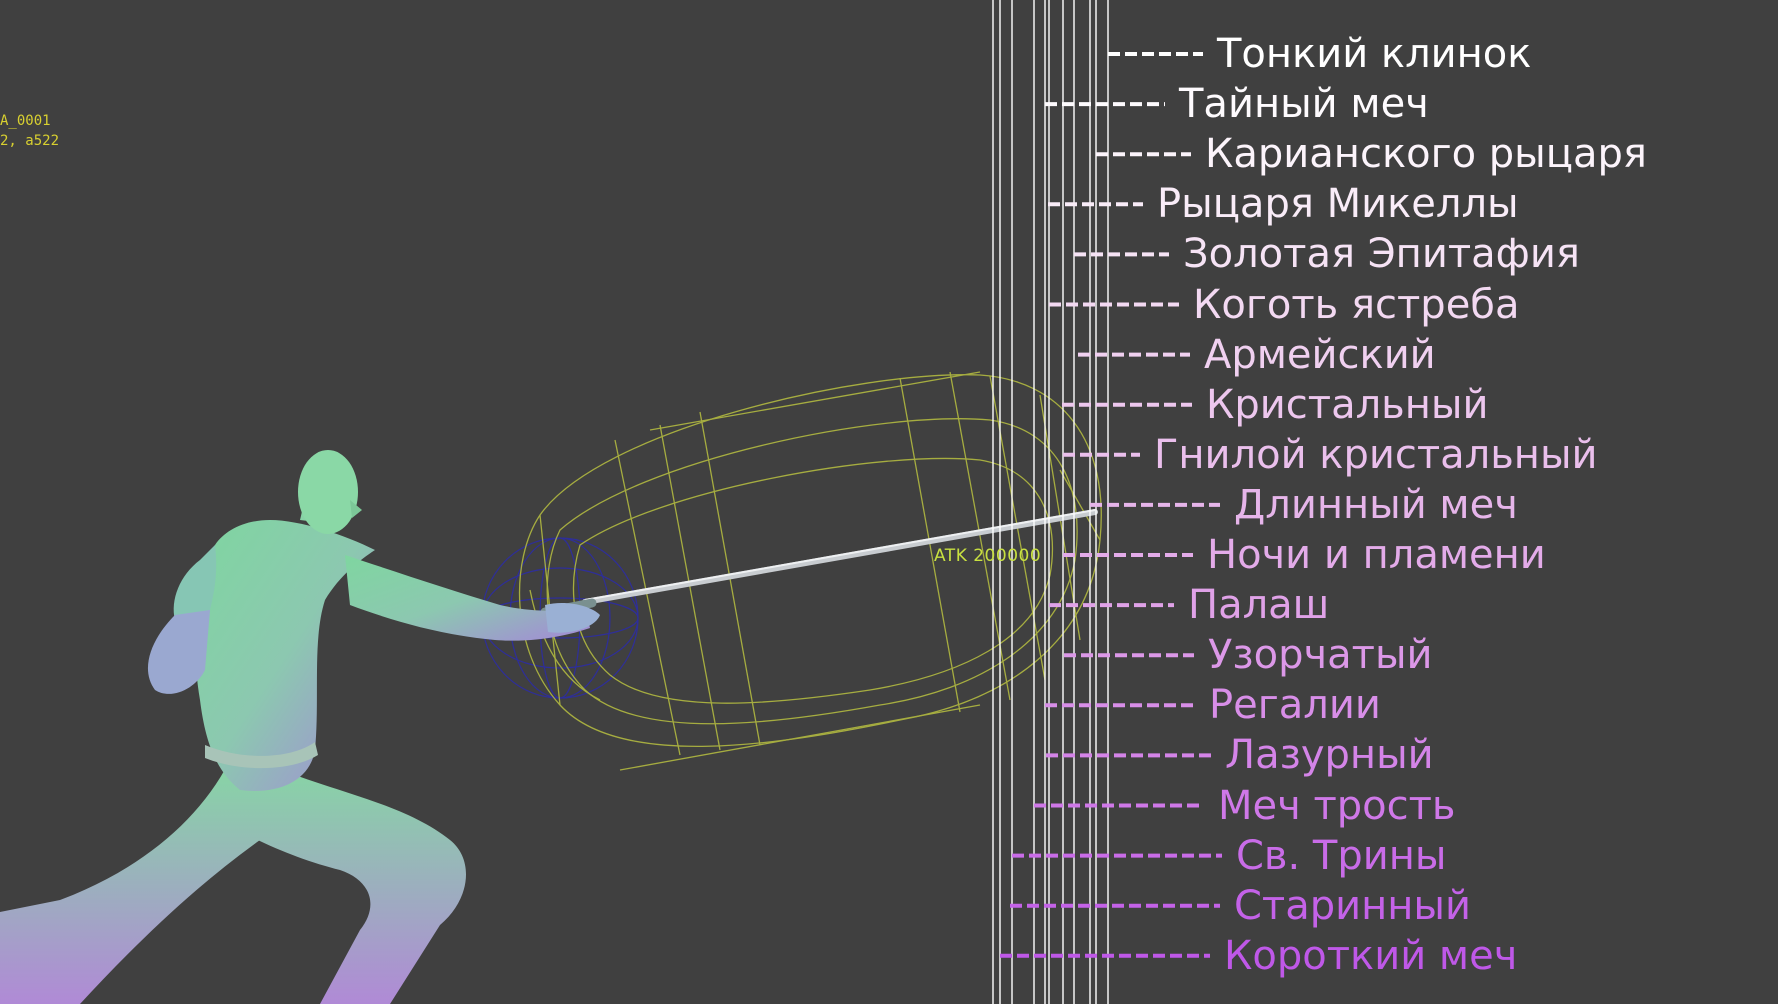  I want to click on attack-value-label: ATK 200000, so click(988, 556).